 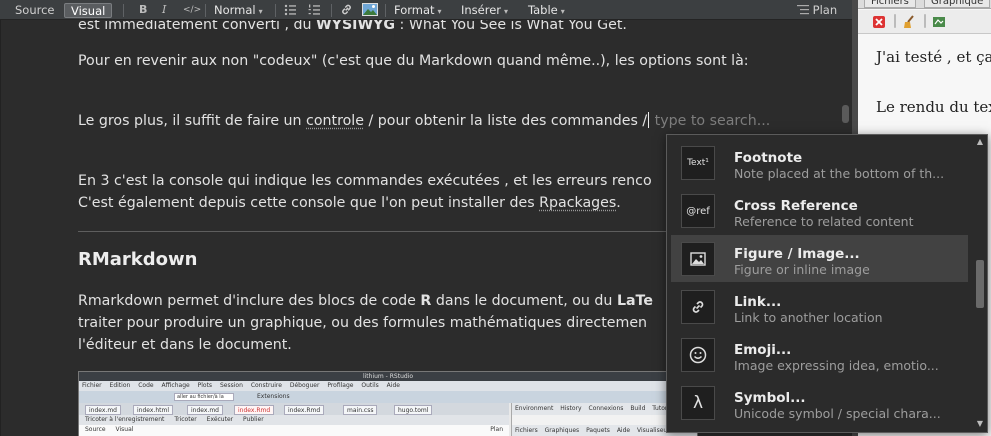 What do you see at coordinates (980, 142) in the screenshot?
I see `scroll-up-icon: ▲` at bounding box center [980, 142].